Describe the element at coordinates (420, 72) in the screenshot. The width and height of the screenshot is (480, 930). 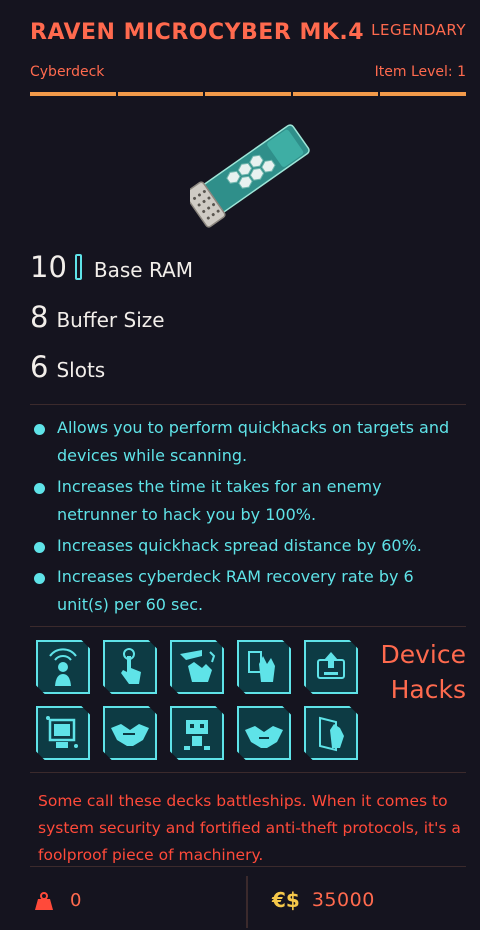
I see `item-level: Item Level: 1` at that location.